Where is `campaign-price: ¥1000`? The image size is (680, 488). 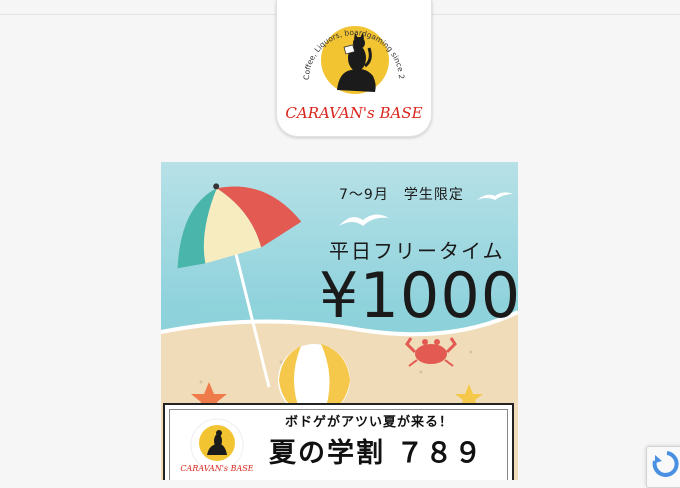
campaign-price: ¥1000 is located at coordinates (418, 295).